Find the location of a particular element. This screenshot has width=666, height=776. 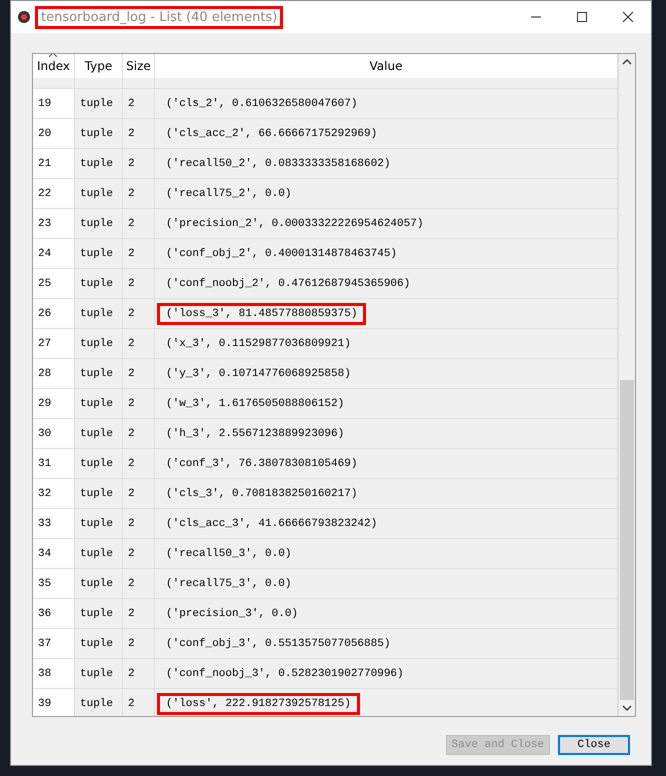

table-cell-text: ('cls_acc_2', 66.66667175292969) is located at coordinates (271, 134).